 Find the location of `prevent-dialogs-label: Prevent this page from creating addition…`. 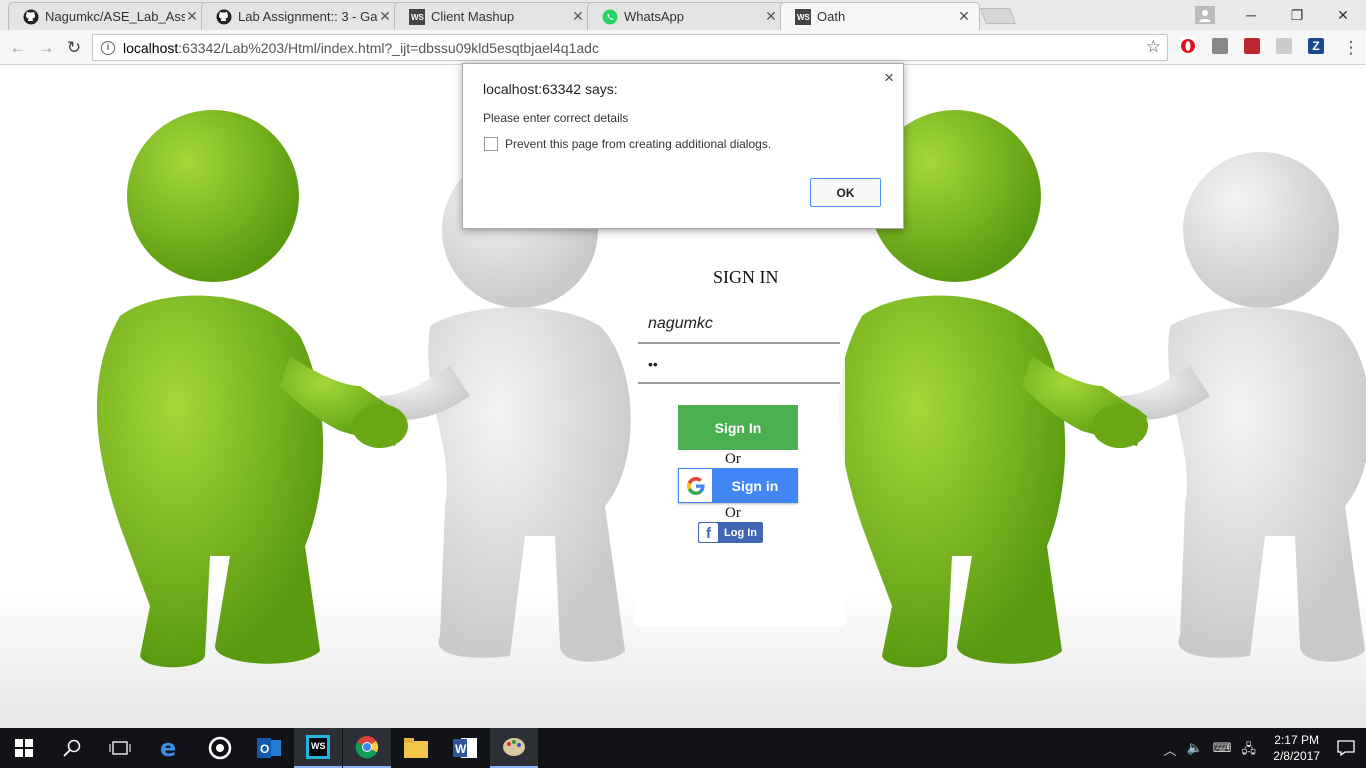

prevent-dialogs-label: Prevent this page from creating addition… is located at coordinates (638, 144).